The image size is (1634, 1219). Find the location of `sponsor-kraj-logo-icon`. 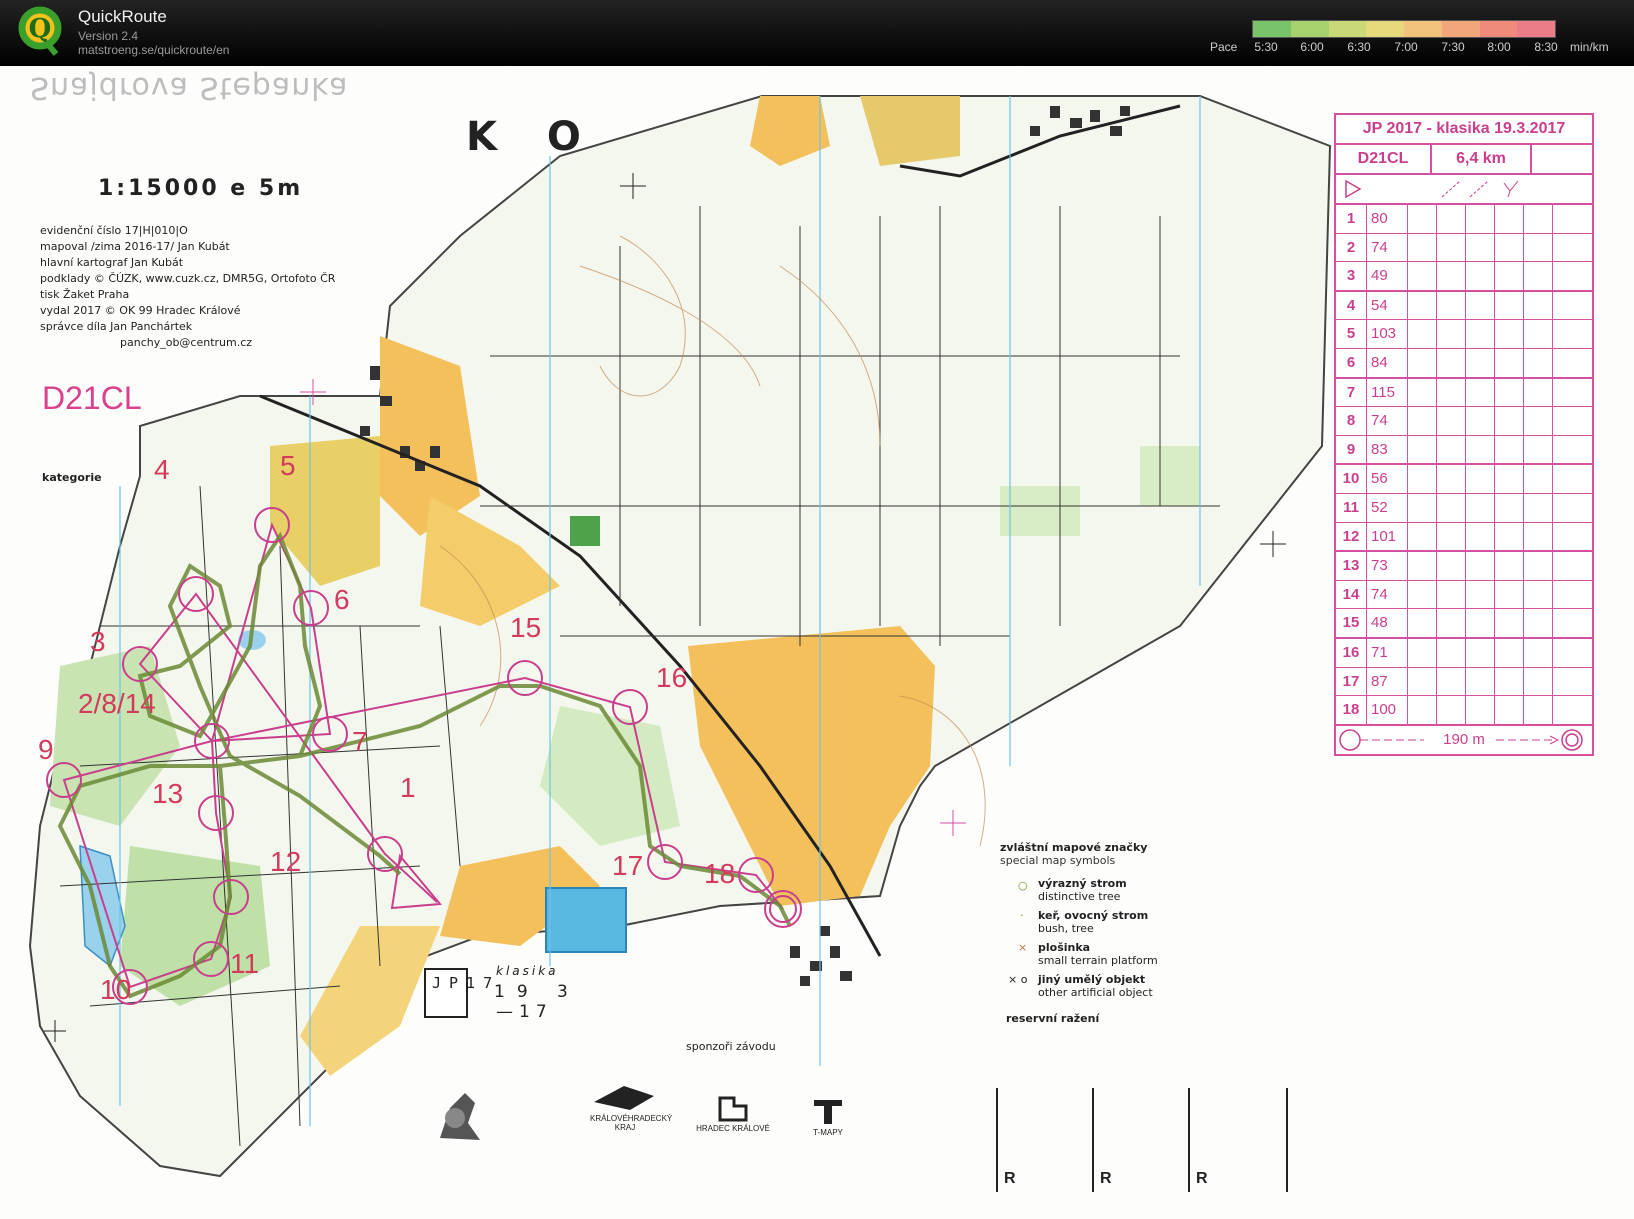

sponsor-kraj-logo-icon is located at coordinates (624, 1098).